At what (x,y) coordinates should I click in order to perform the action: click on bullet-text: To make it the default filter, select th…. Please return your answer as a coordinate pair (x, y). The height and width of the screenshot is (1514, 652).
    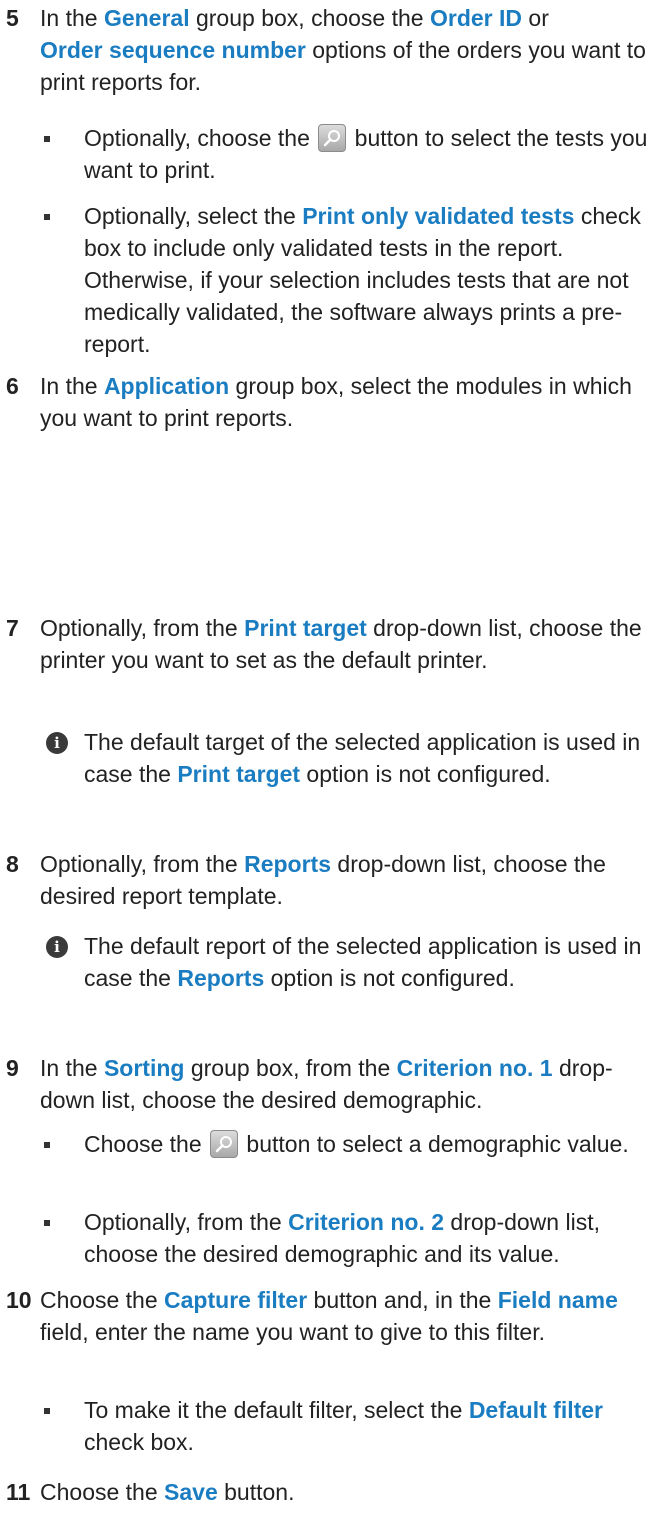
    Looking at the image, I should click on (343, 1426).